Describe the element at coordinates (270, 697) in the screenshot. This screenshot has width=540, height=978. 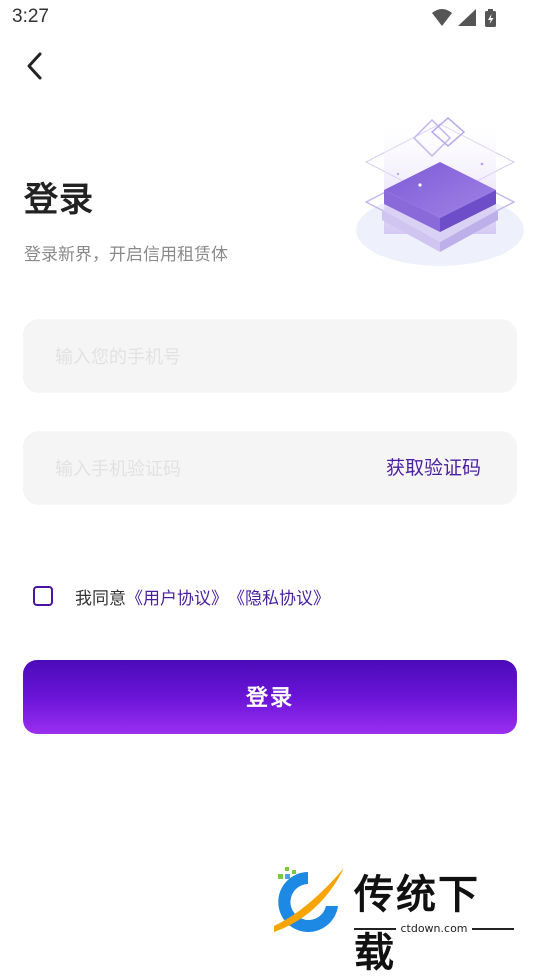
I see `login-button: 登录` at that location.